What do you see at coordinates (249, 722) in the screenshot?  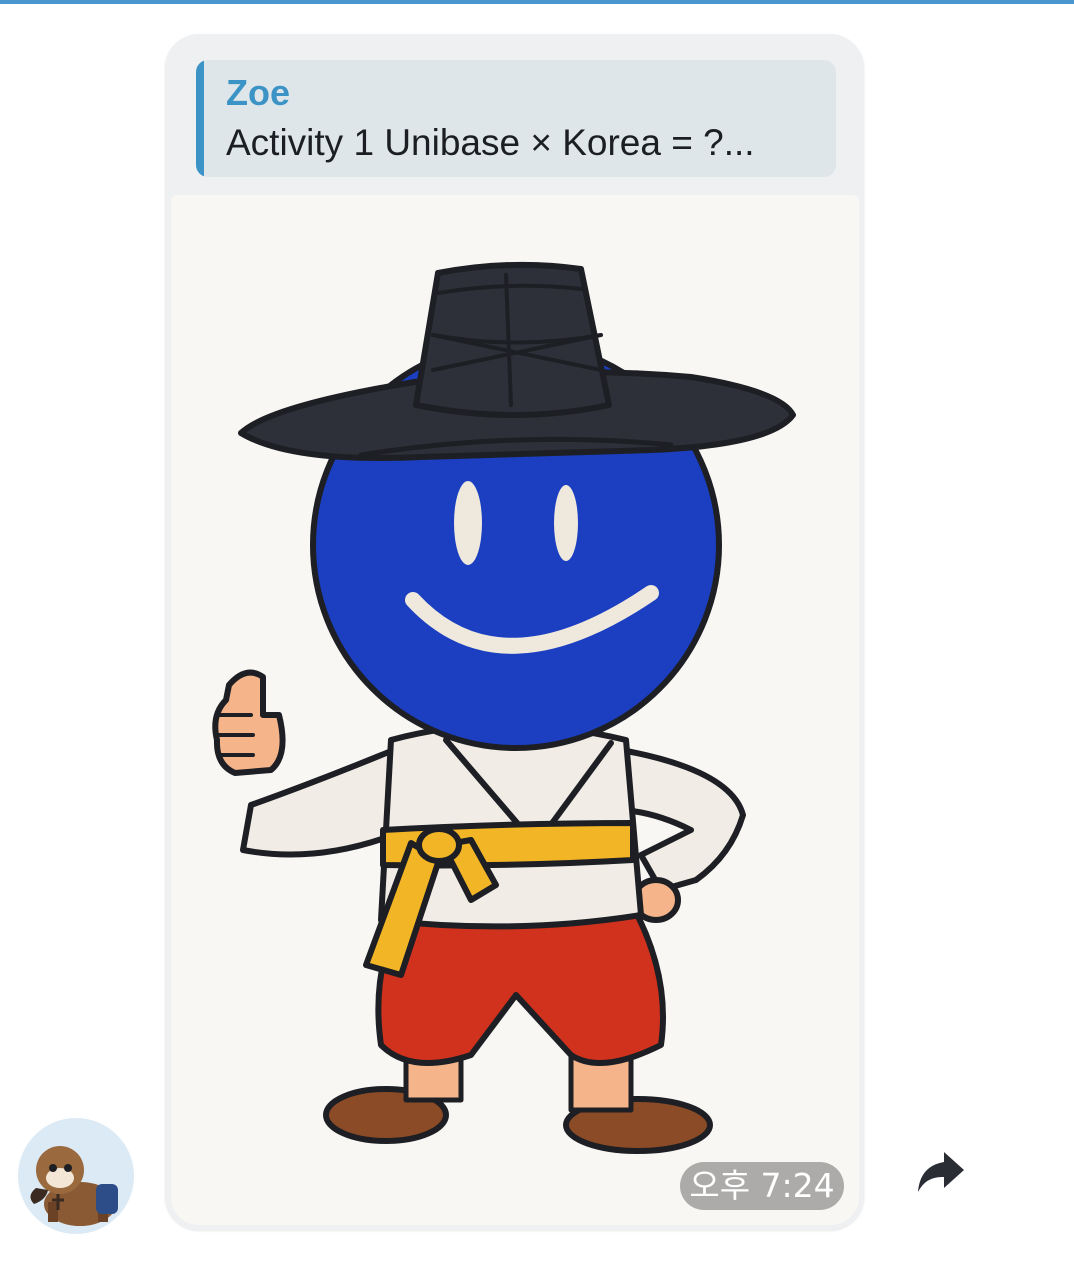 I see `thumbs-up-hand` at bounding box center [249, 722].